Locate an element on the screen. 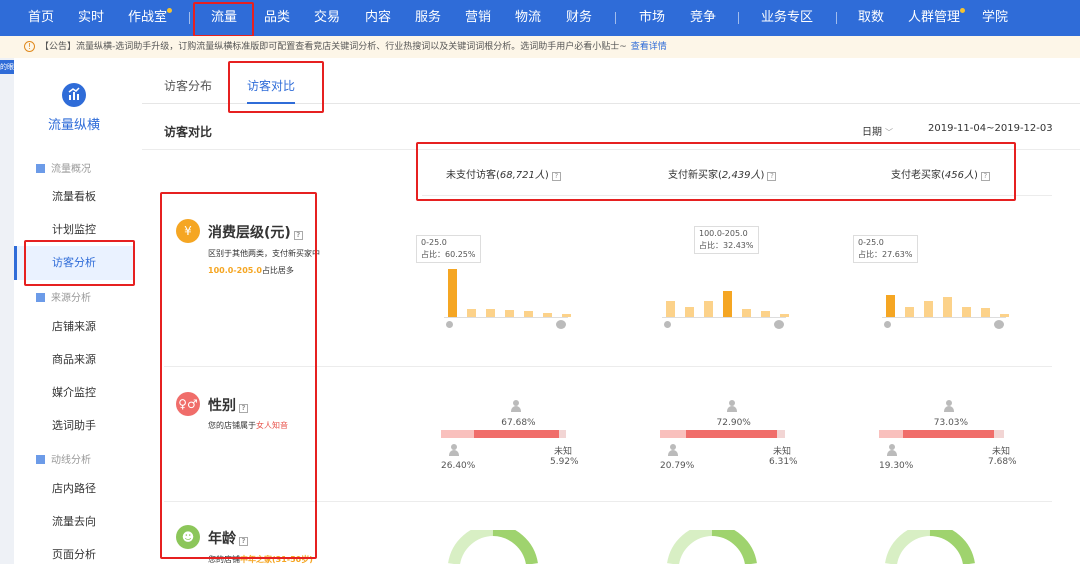 This screenshot has height=572, width=1080. gender-female-pct: 73.03% is located at coordinates (951, 423).